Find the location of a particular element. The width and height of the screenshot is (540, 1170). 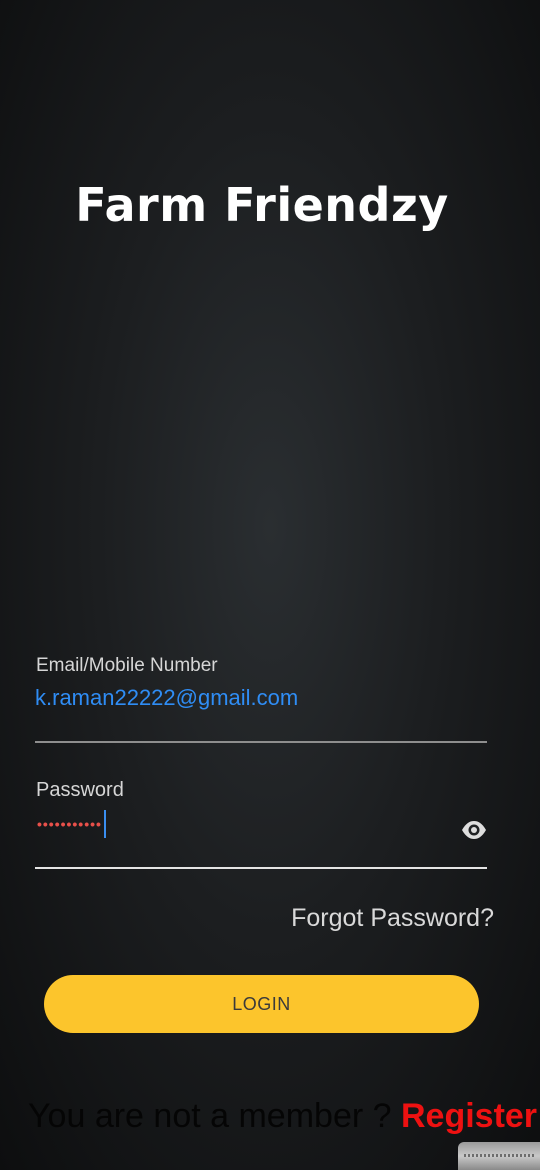

register-prompt: You are not a member ? Register is located at coordinates (282, 1116).